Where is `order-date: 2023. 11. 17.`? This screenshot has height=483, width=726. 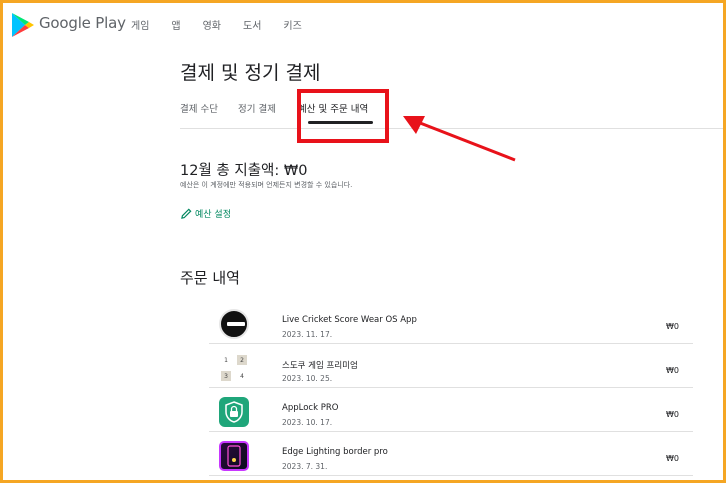 order-date: 2023. 11. 17. is located at coordinates (307, 334).